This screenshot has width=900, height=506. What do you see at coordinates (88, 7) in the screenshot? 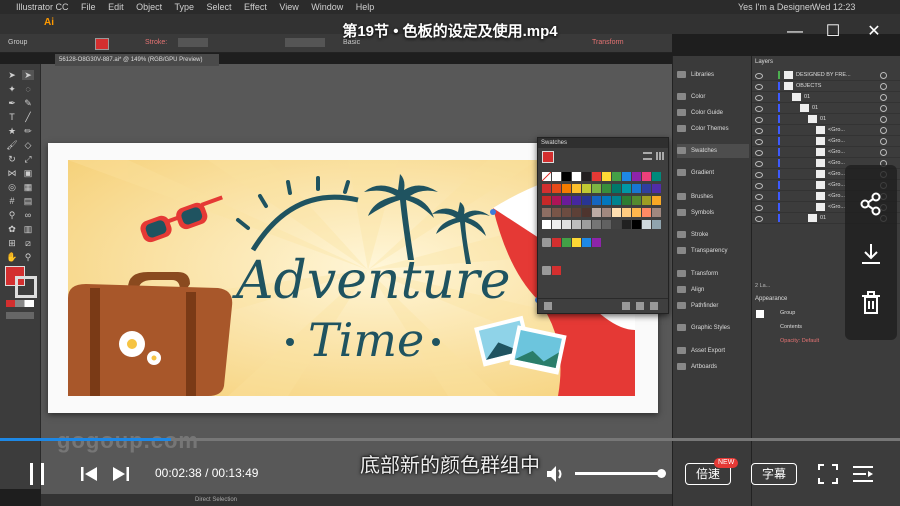
I see `menu-file: File` at bounding box center [88, 7].